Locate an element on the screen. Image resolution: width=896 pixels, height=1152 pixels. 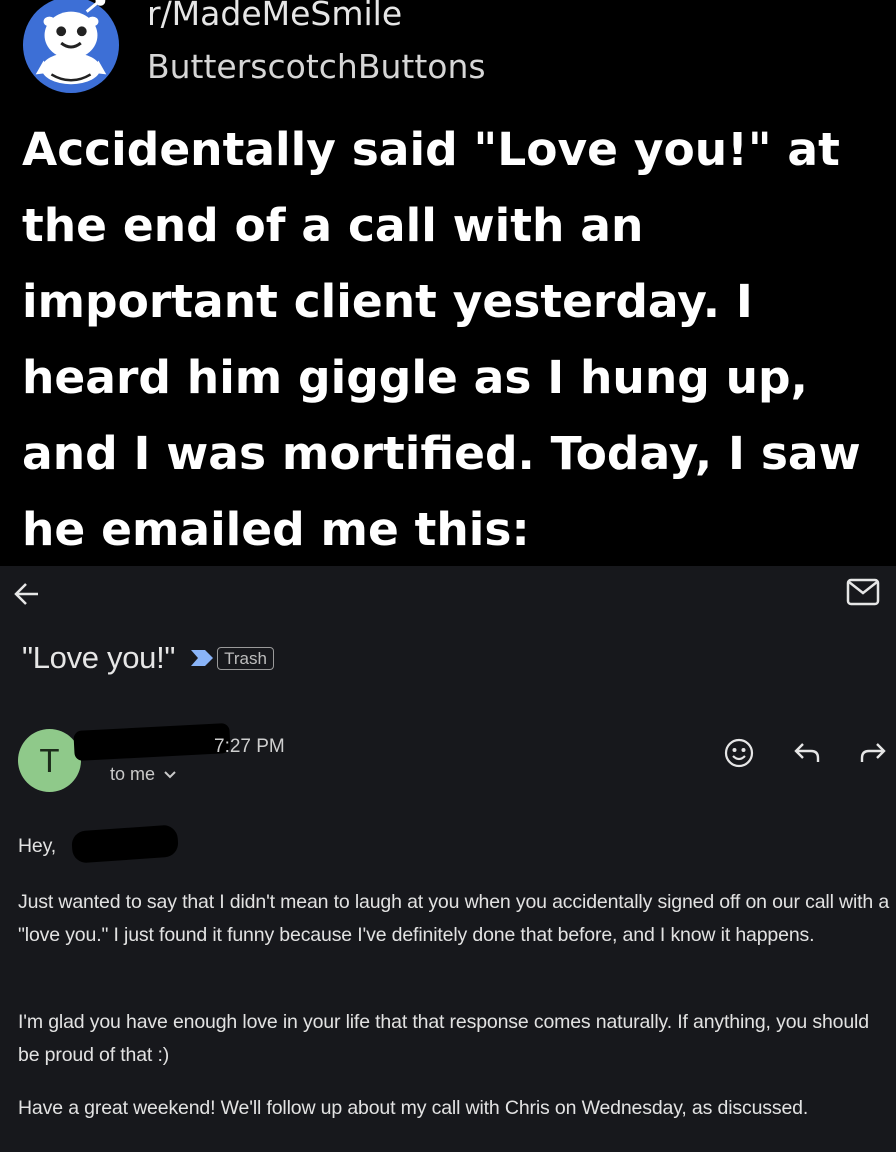
subreddit-name: r/MadeMeSmile is located at coordinates (274, 17).